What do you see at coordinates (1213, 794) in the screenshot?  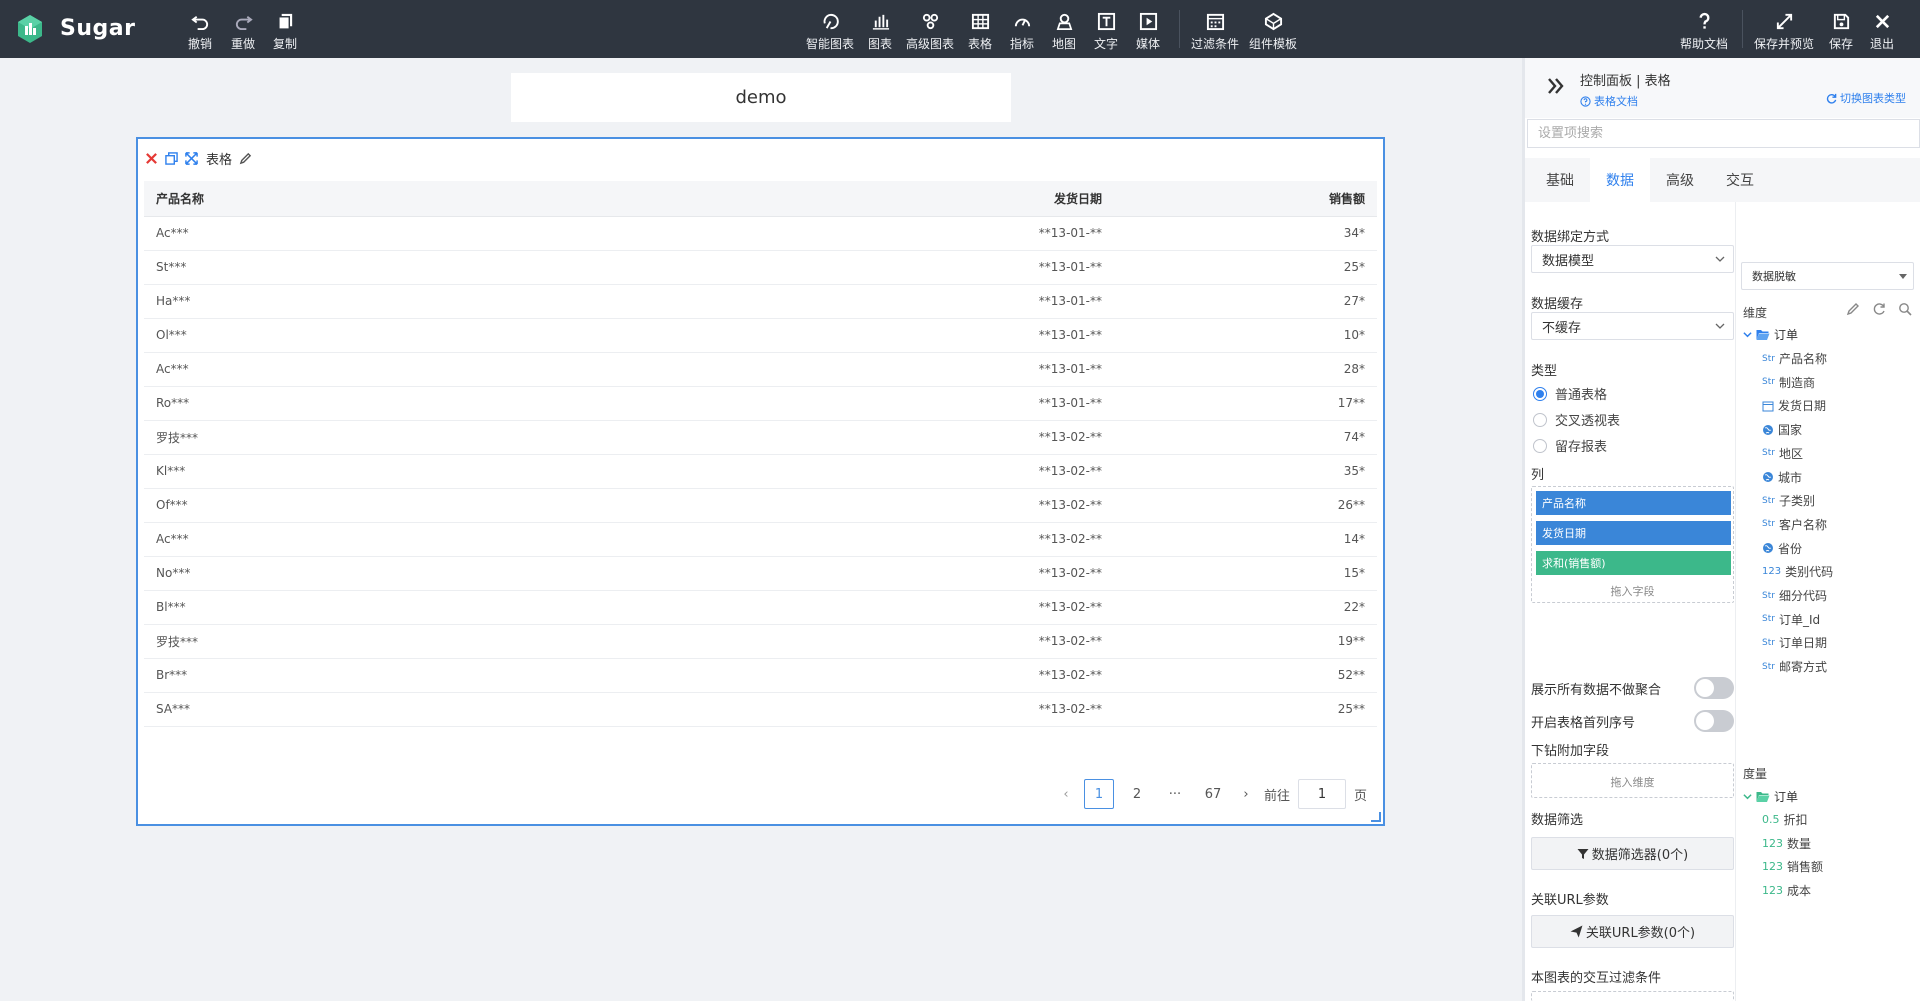 I see `page-number: 67` at bounding box center [1213, 794].